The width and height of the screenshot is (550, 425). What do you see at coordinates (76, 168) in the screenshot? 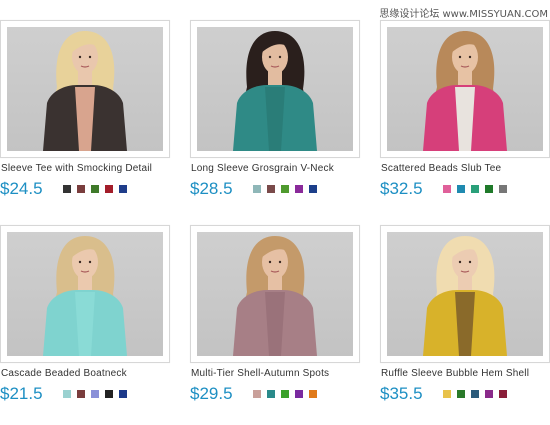
I see `product-name: Sleeve Tee with Smocking Detail` at bounding box center [76, 168].